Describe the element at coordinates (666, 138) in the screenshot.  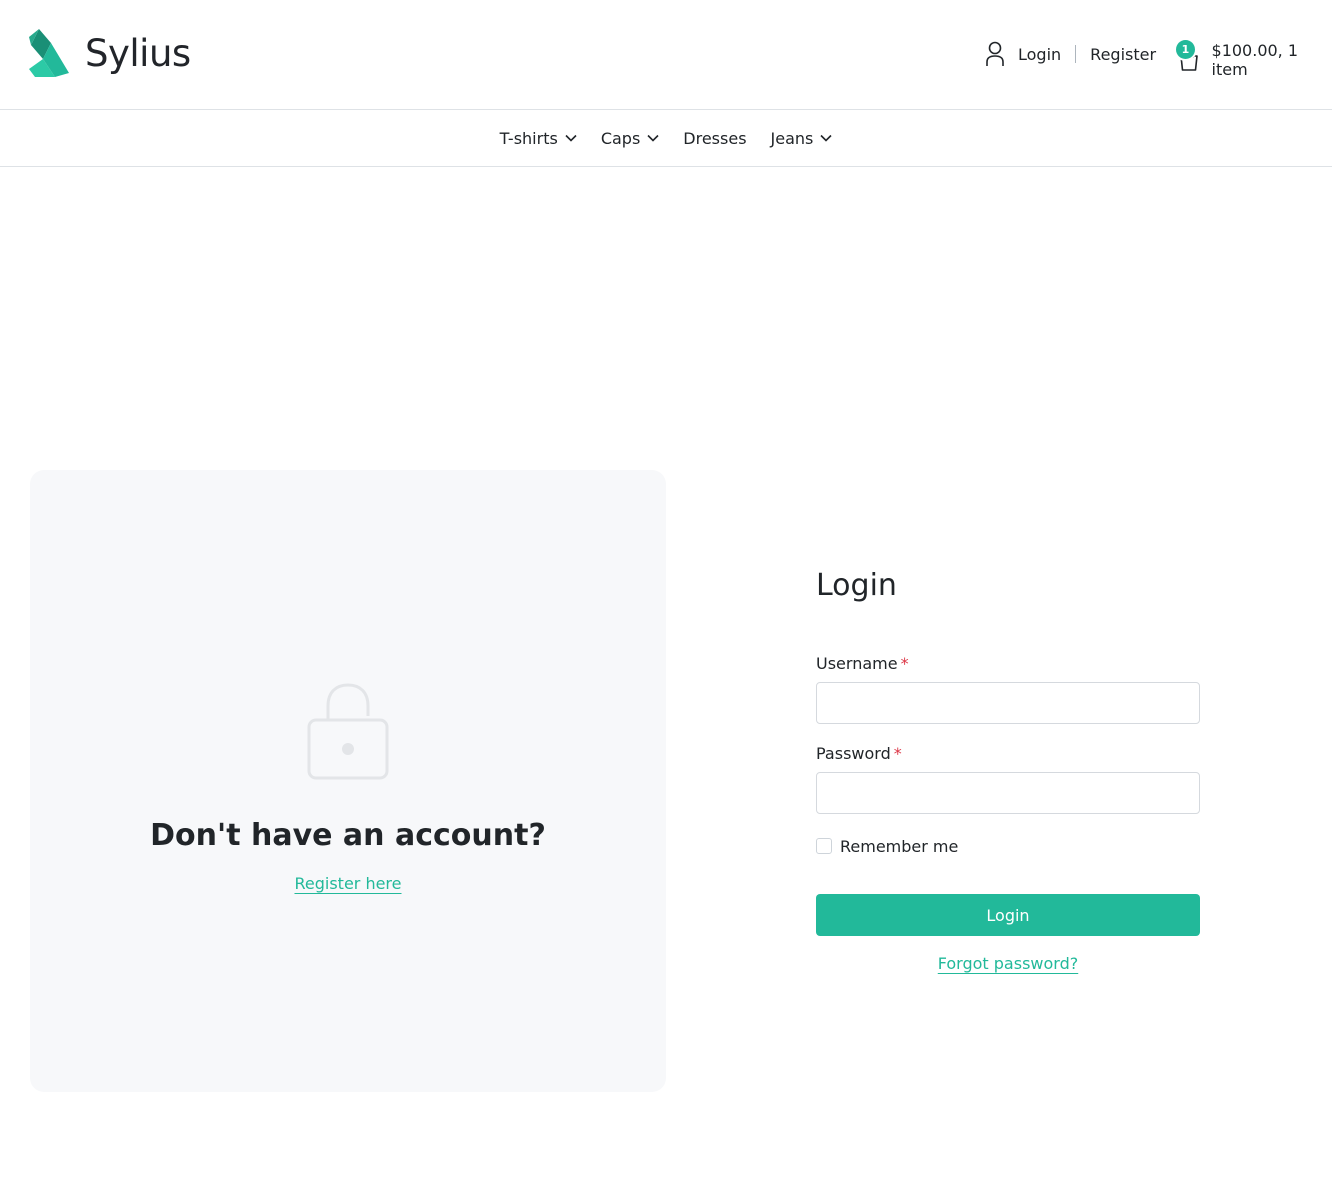
I see `main-nav: T-shirts Caps Dresses Jeans` at that location.